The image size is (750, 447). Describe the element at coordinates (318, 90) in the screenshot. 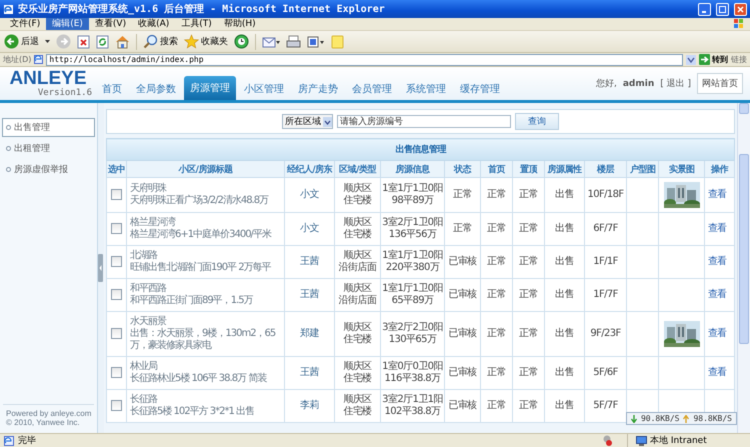

I see `nav-tab: 房产走势` at that location.